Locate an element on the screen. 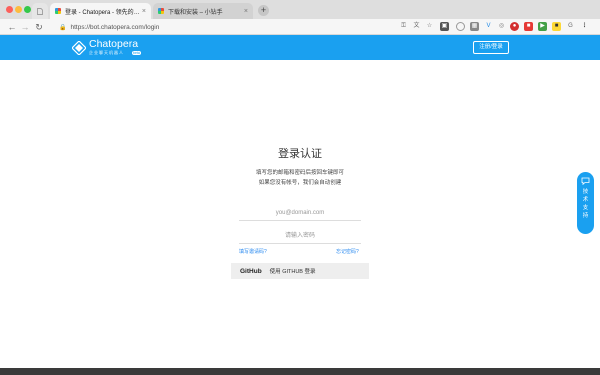  chatopera-logo-icon is located at coordinates (79, 48).